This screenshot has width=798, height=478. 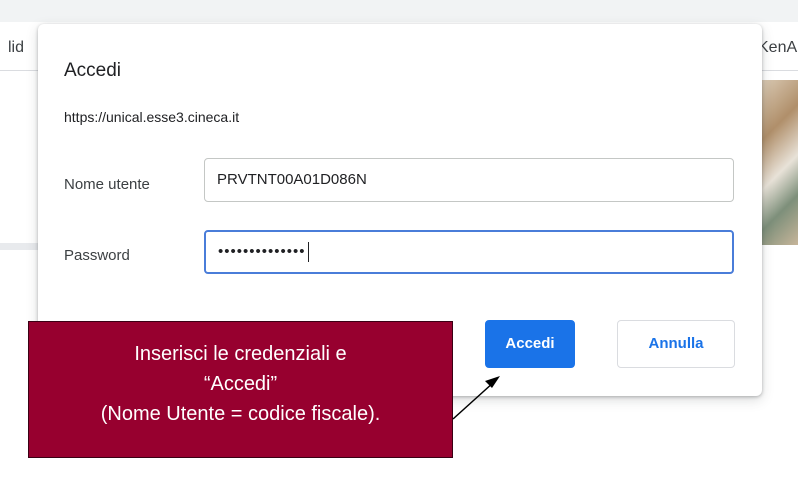 What do you see at coordinates (469, 252) in the screenshot?
I see `password-input: ••••••••••••••` at bounding box center [469, 252].